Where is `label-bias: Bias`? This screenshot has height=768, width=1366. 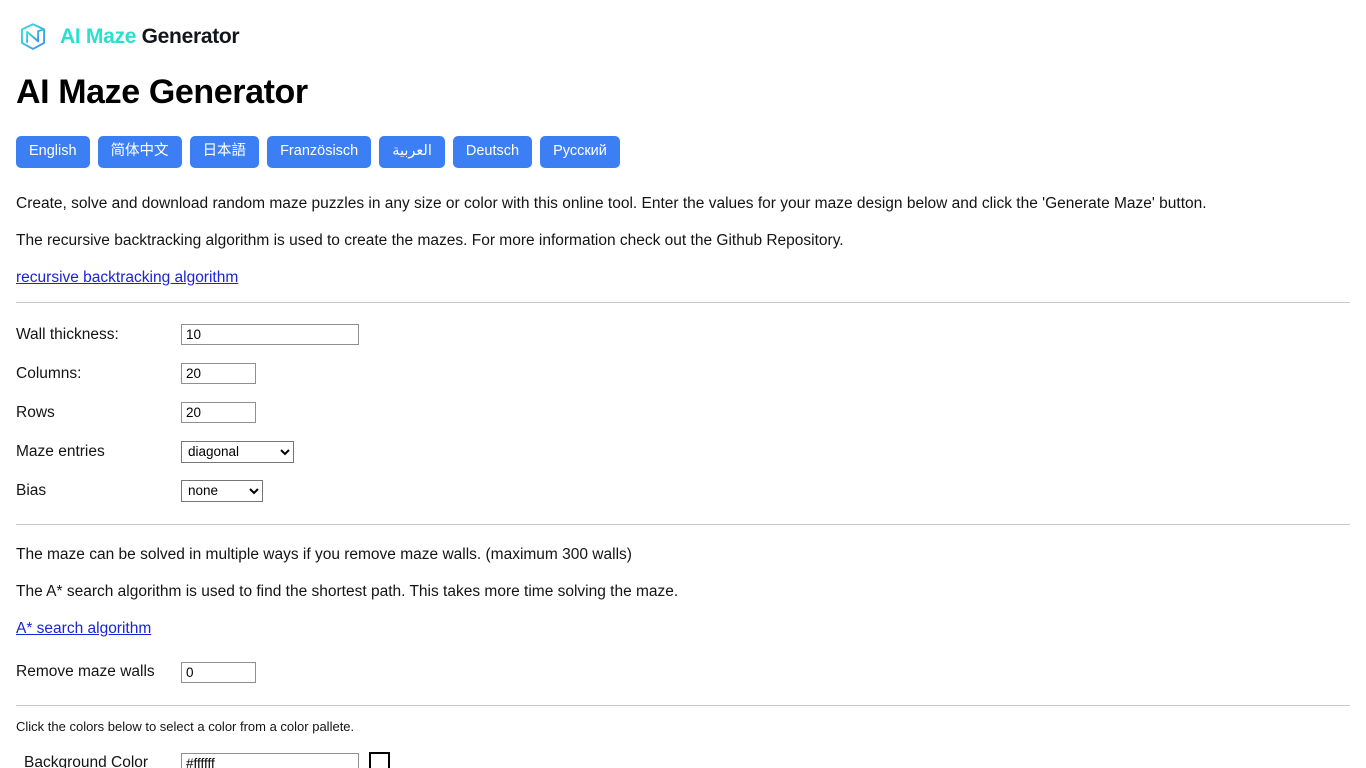 label-bias: Bias is located at coordinates (31, 490).